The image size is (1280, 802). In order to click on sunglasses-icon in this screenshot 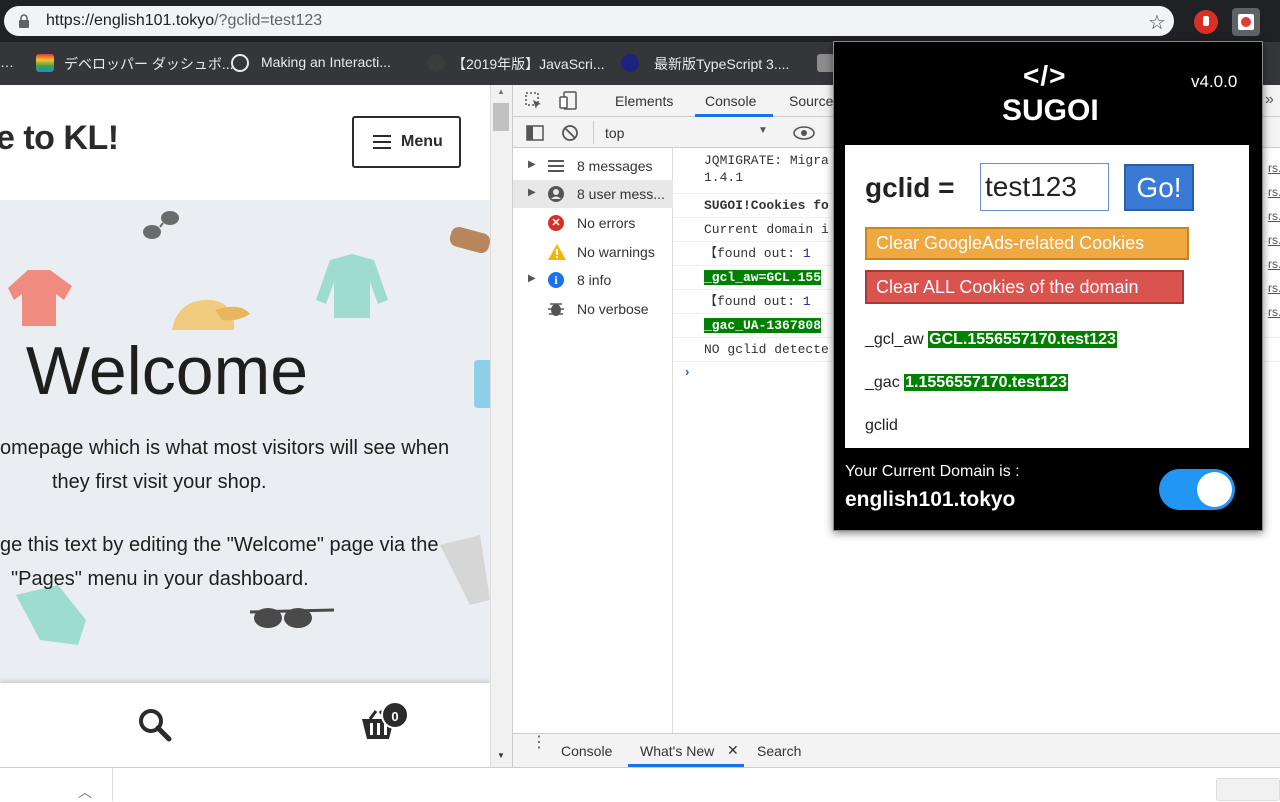, I will do `click(161, 225)`.